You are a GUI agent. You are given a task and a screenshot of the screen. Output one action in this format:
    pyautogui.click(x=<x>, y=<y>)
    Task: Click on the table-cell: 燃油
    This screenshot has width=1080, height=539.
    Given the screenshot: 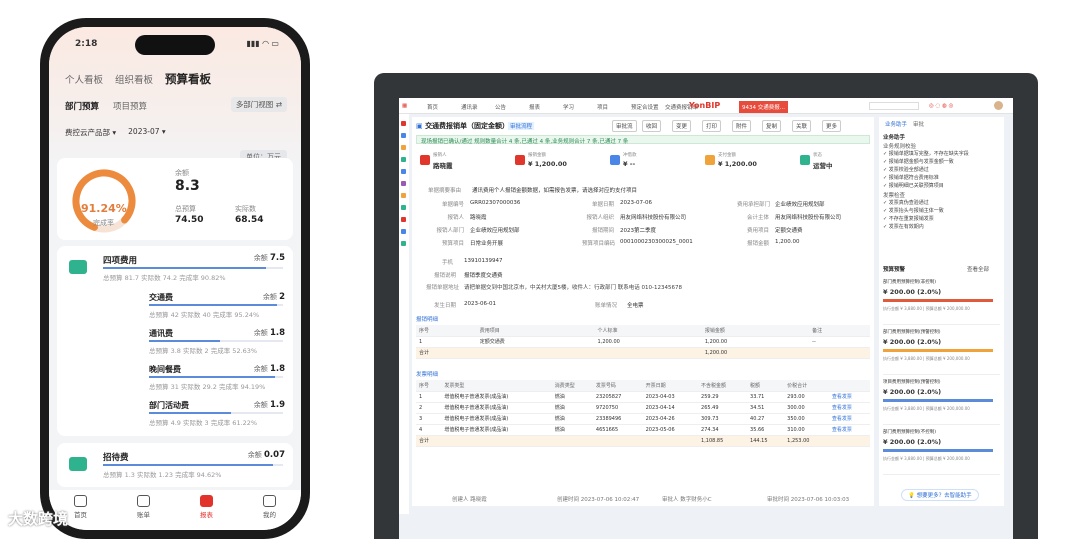 What is the action you would take?
    pyautogui.click(x=572, y=408)
    